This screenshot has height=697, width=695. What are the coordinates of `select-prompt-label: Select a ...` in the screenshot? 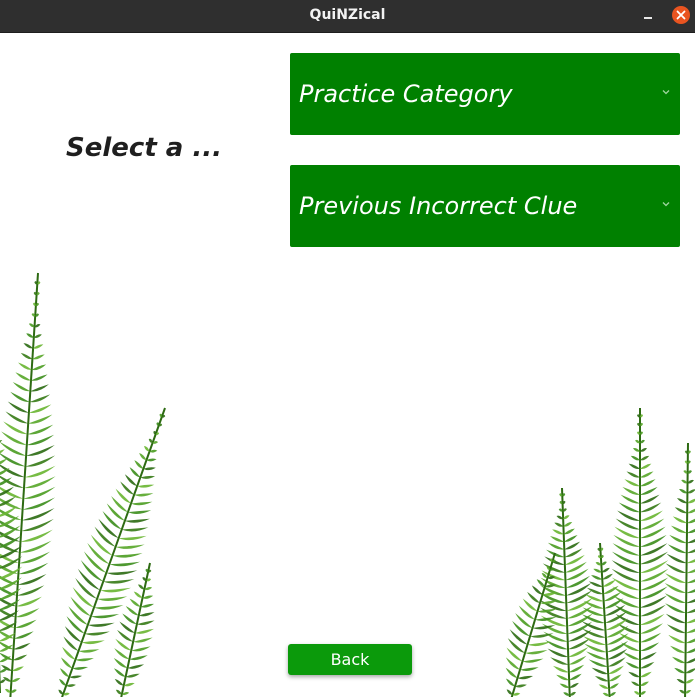 It's located at (144, 148).